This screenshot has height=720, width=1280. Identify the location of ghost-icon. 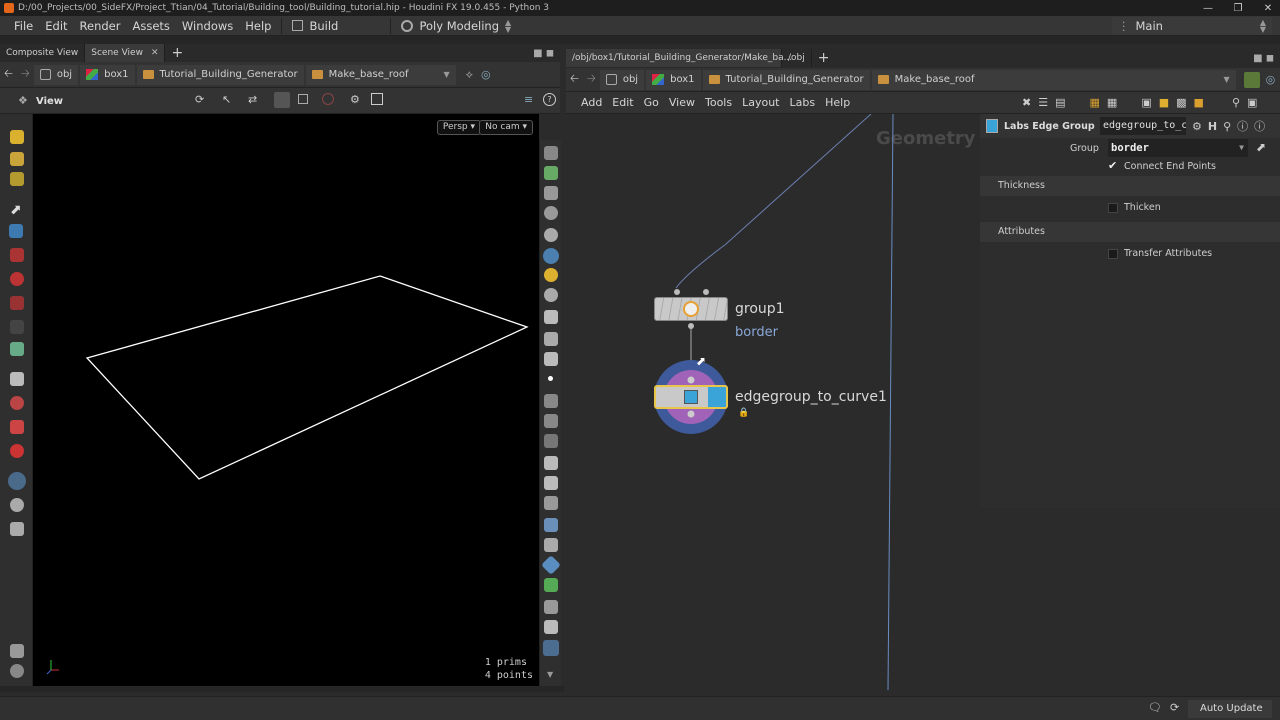
(551, 213).